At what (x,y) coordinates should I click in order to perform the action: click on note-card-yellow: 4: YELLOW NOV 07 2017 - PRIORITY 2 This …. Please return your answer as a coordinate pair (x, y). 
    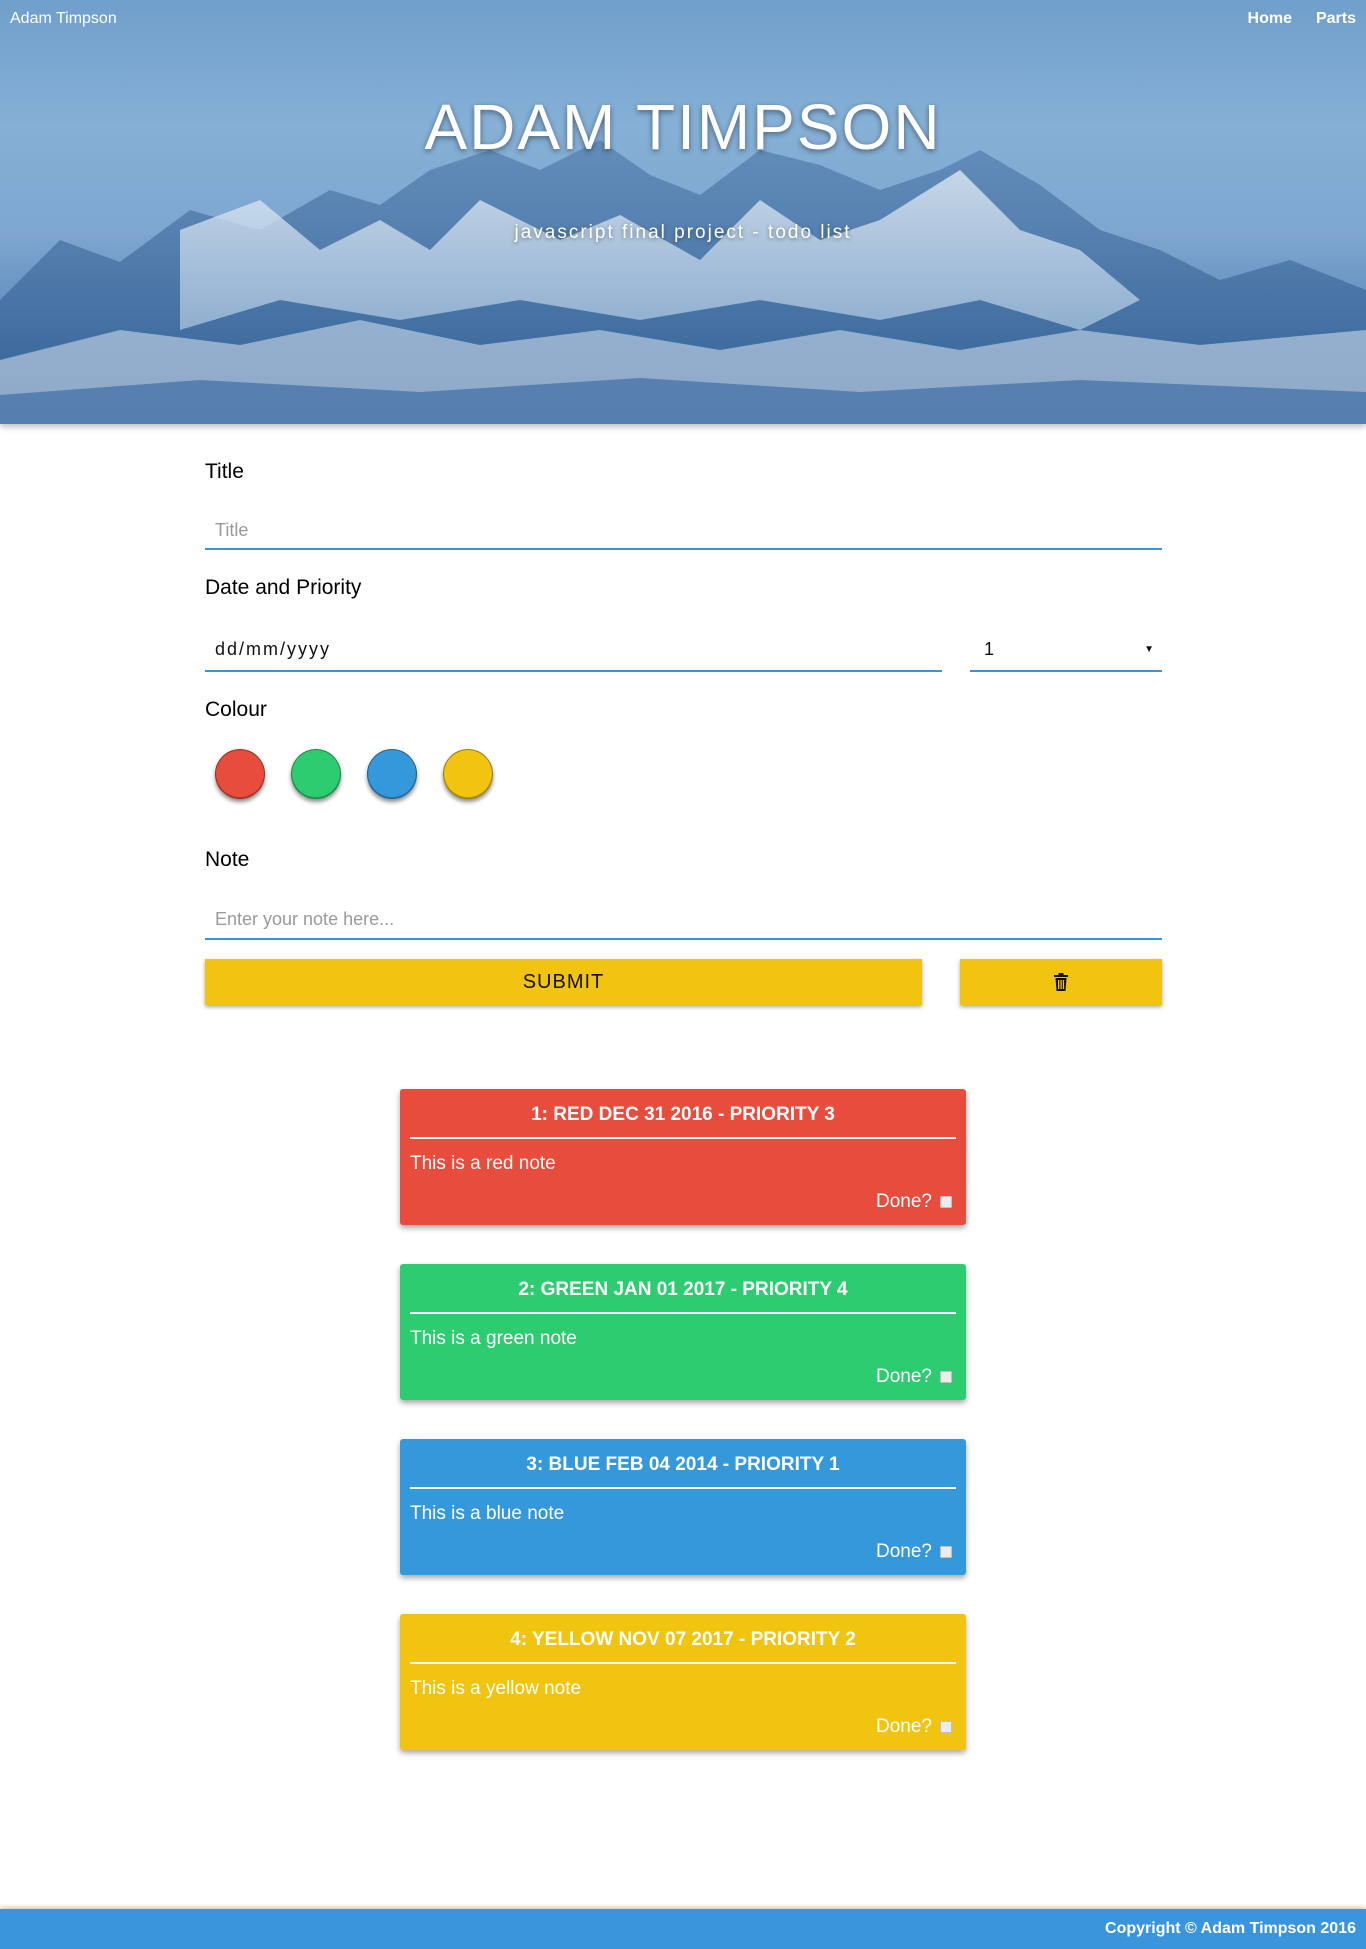
    Looking at the image, I should click on (683, 1682).